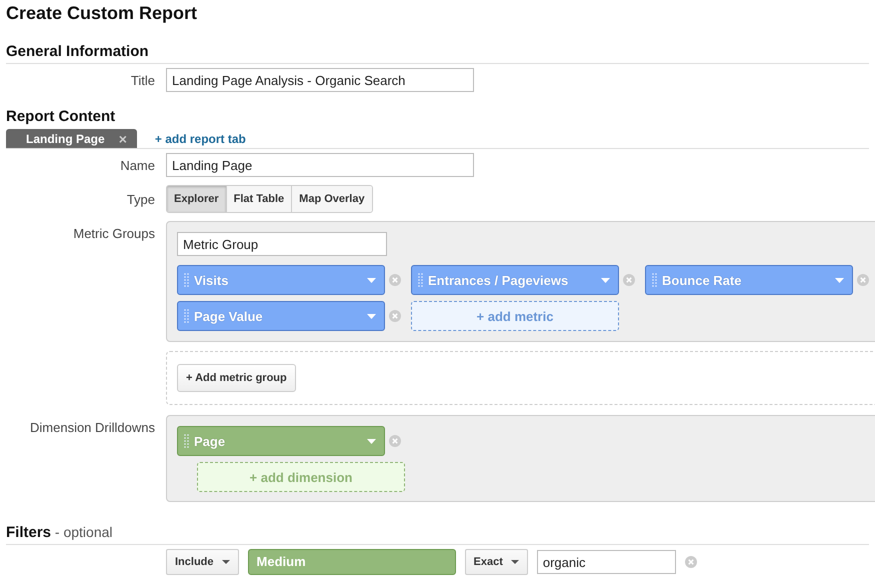  I want to click on filter-value-field: organic, so click(606, 562).